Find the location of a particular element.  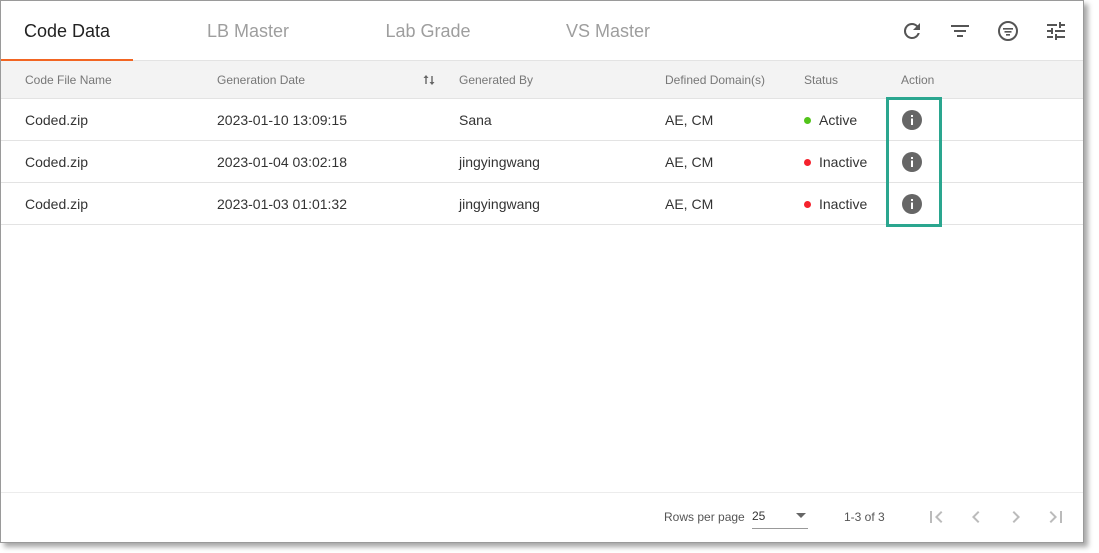

cell-generated-by: Sana is located at coordinates (475, 120).